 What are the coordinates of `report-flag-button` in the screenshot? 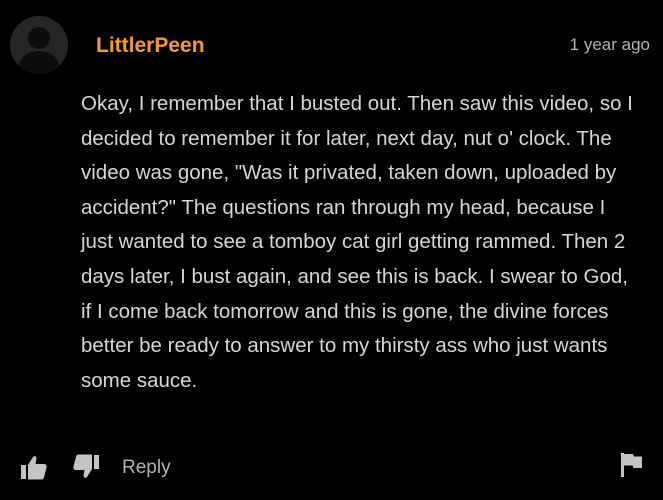 It's located at (632, 465).